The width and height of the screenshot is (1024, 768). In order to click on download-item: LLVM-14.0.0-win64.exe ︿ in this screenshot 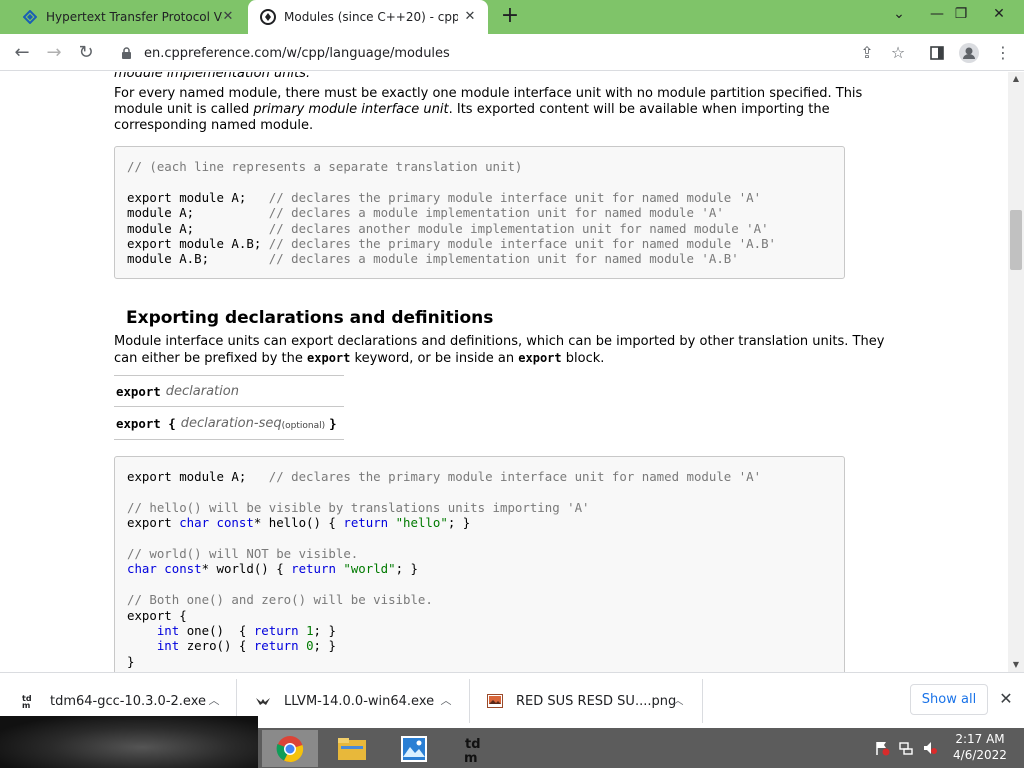, I will do `click(361, 701)`.